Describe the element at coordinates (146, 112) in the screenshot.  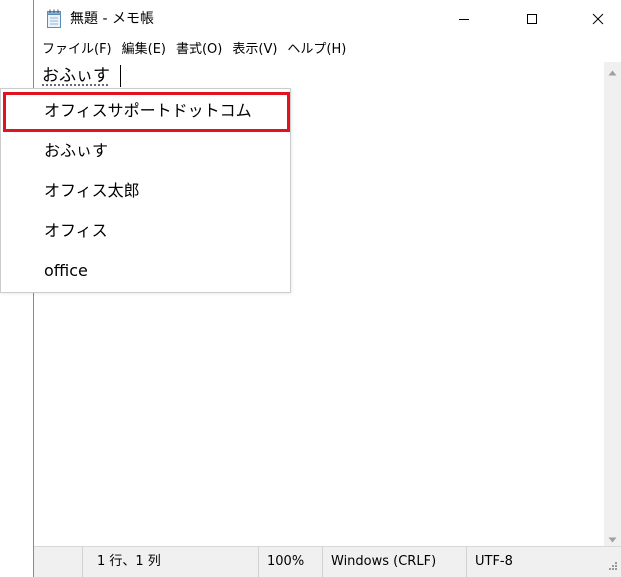
I see `selected-candidate-highlight` at that location.